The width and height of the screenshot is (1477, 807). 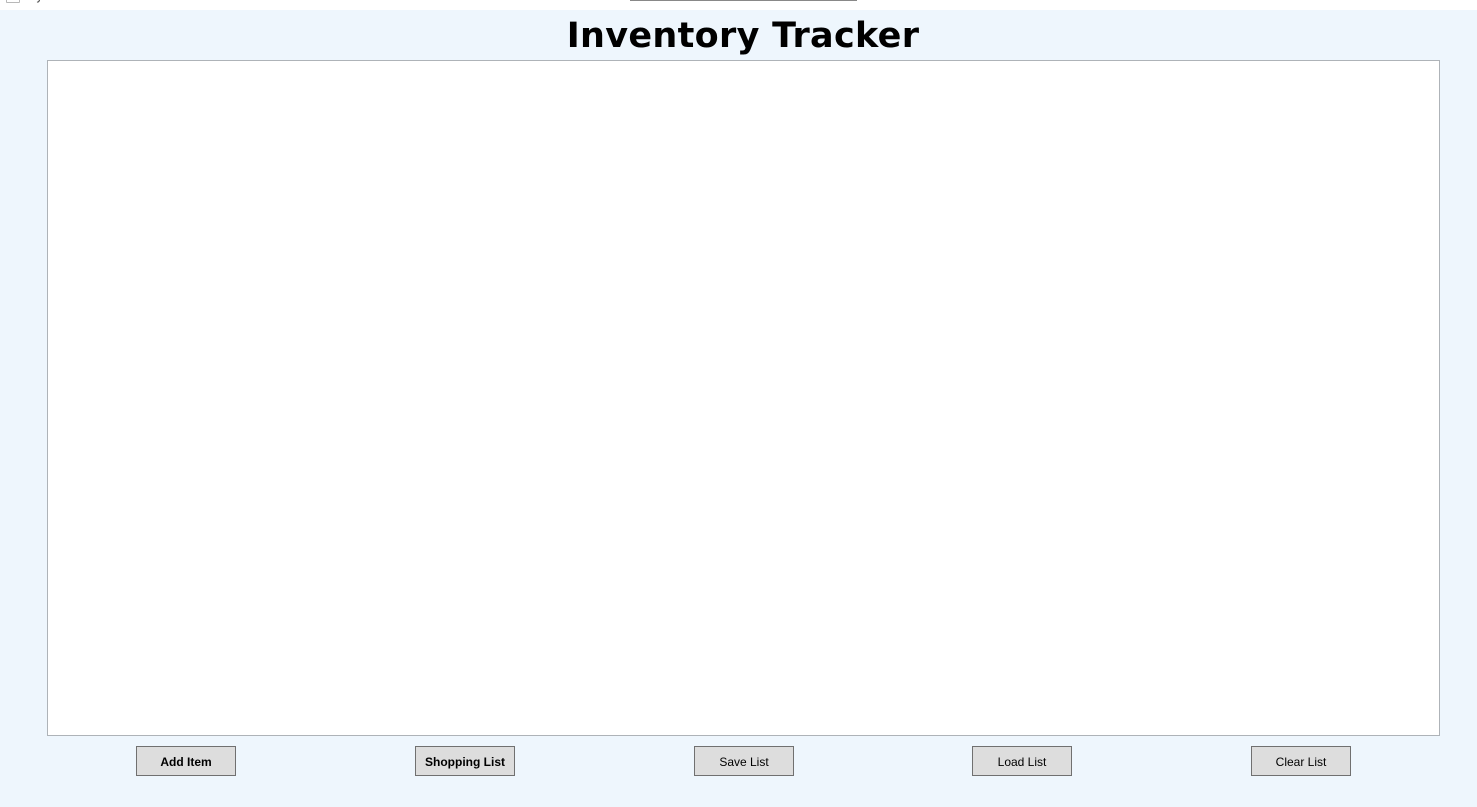 What do you see at coordinates (13, 1) in the screenshot?
I see `app-icon` at bounding box center [13, 1].